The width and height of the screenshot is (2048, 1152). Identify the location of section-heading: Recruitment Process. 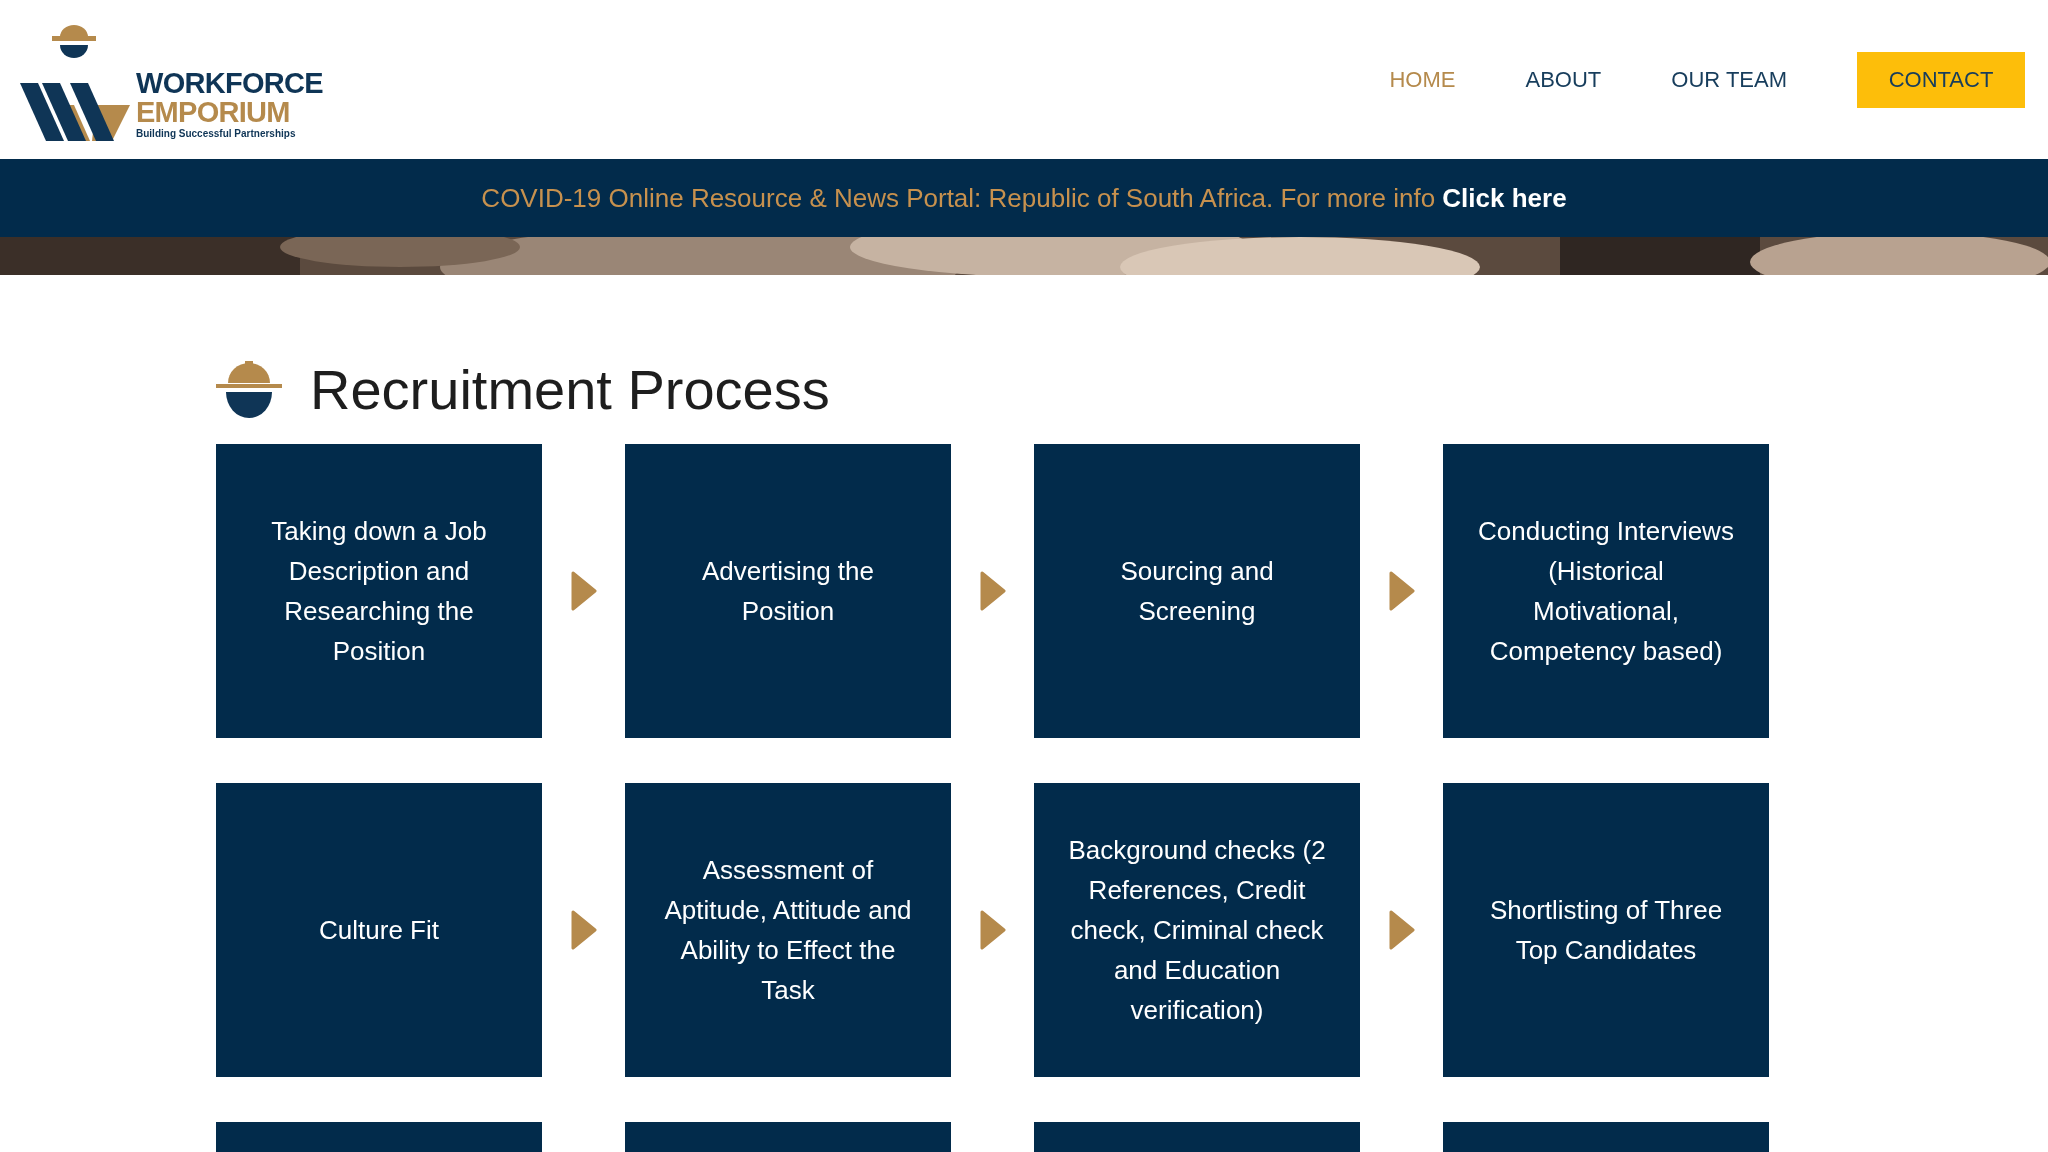
(570, 390).